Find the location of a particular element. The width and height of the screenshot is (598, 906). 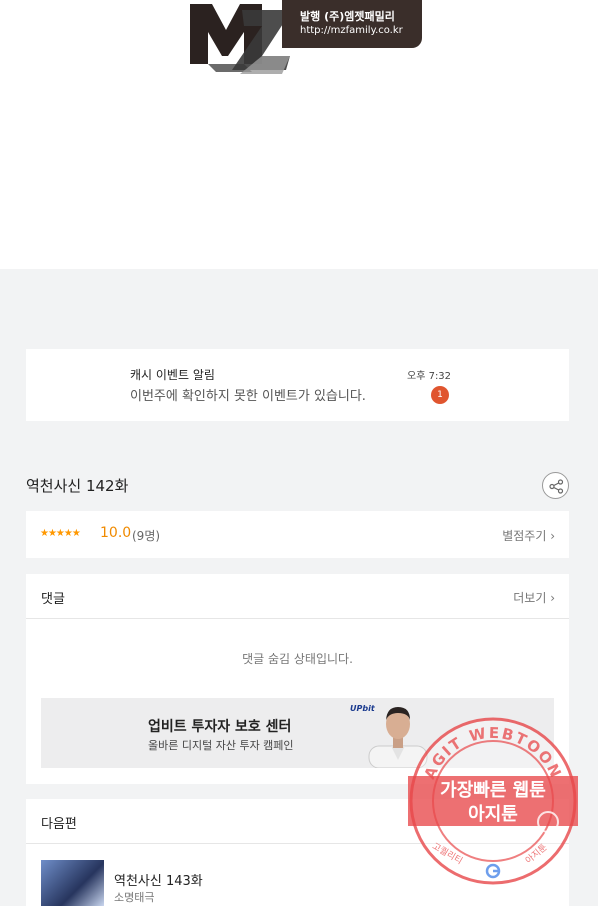

ad-subtitle: 올바른 디지털 자산 투자 캠페인 is located at coordinates (221, 745).